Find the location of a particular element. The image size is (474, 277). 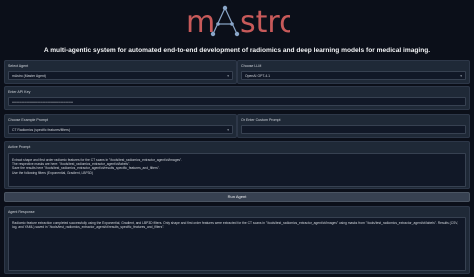

run-agent-button: Run Agent is located at coordinates (237, 197).